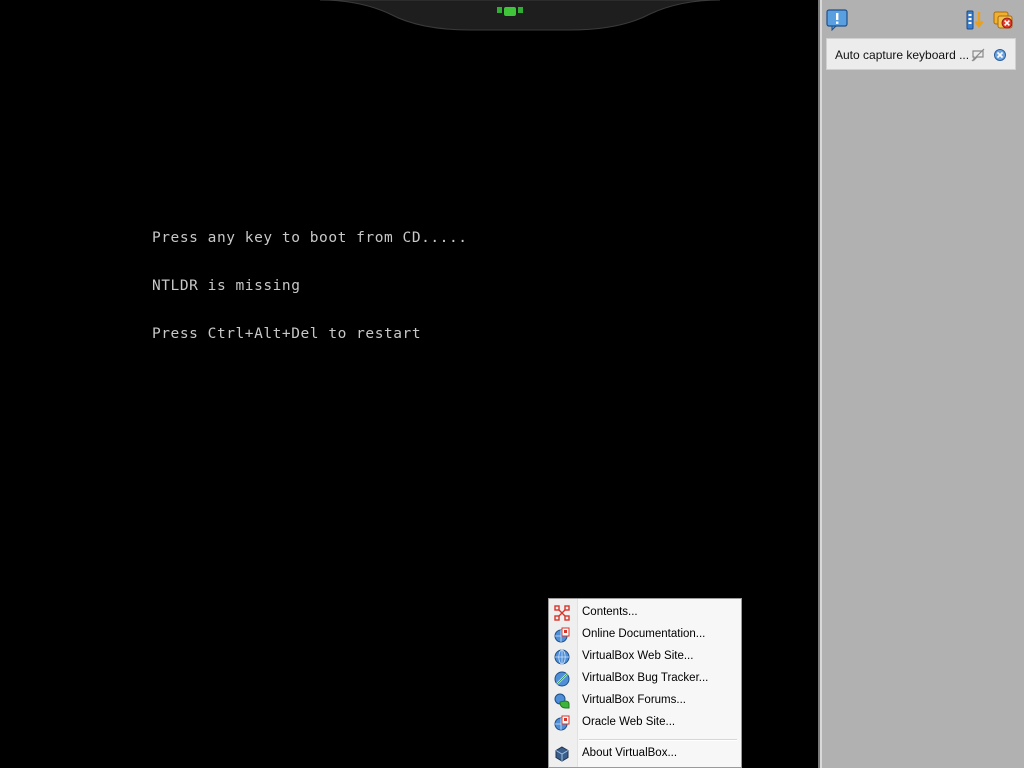  What do you see at coordinates (1003, 20) in the screenshot?
I see `close-all-icon` at bounding box center [1003, 20].